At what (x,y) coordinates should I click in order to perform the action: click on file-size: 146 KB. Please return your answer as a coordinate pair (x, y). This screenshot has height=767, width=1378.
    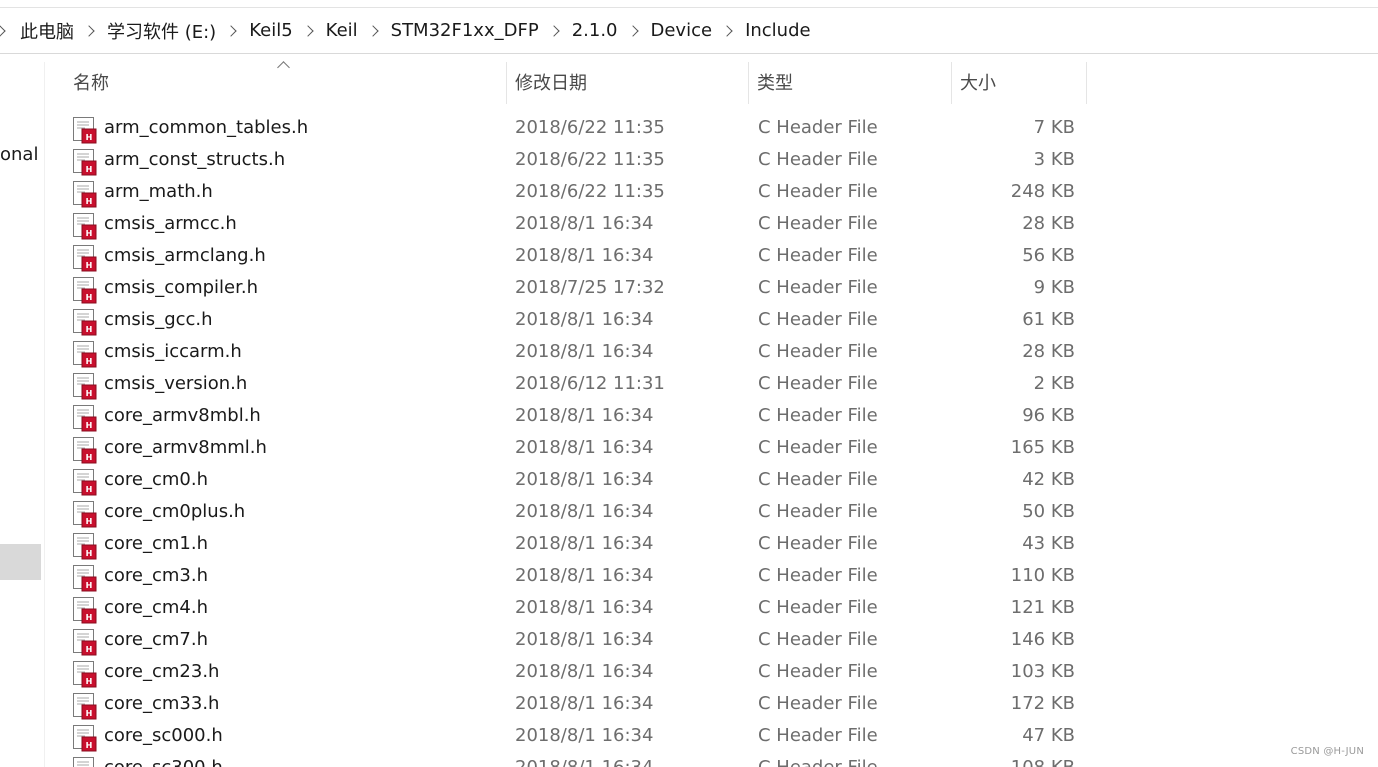
    Looking at the image, I should click on (1042, 639).